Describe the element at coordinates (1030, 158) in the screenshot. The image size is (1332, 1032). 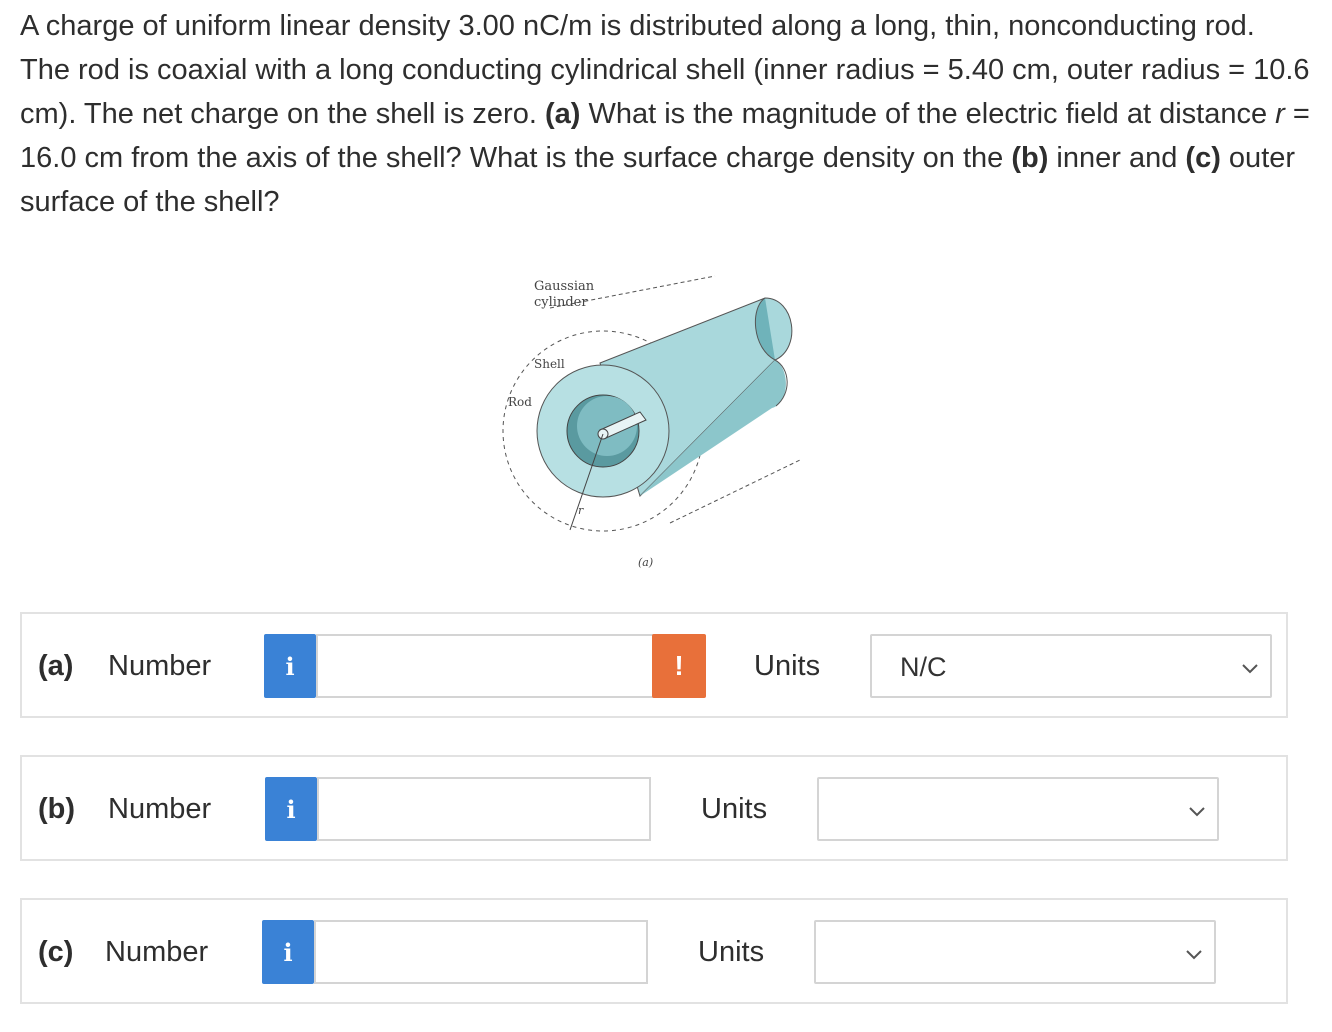
I see `part-b-tag: (b)` at that location.